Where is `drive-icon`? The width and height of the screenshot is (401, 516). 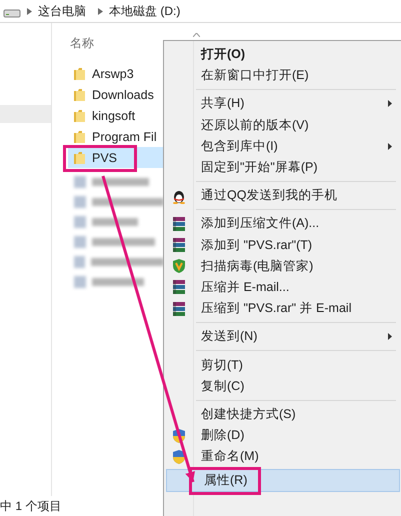 drive-icon is located at coordinates (12, 13).